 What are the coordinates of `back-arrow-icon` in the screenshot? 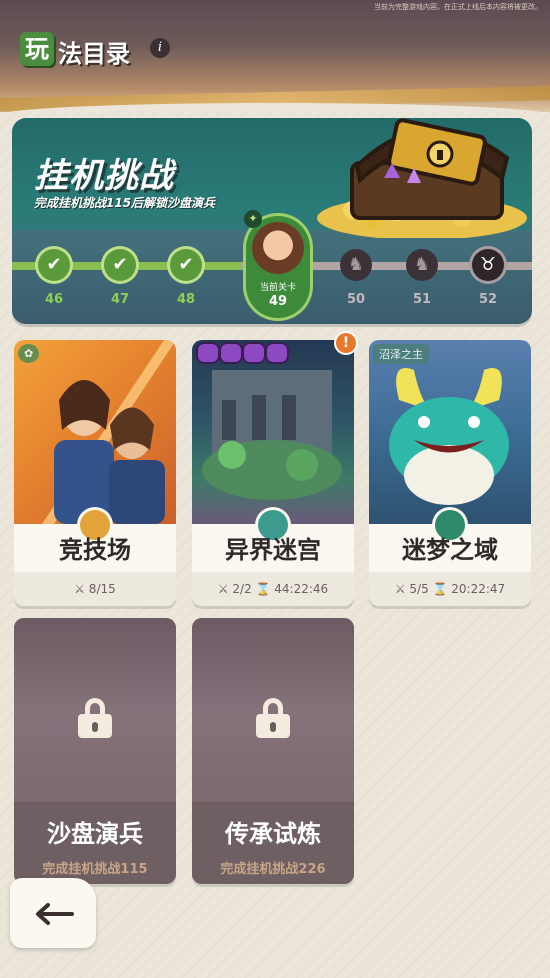 It's located at (55, 914).